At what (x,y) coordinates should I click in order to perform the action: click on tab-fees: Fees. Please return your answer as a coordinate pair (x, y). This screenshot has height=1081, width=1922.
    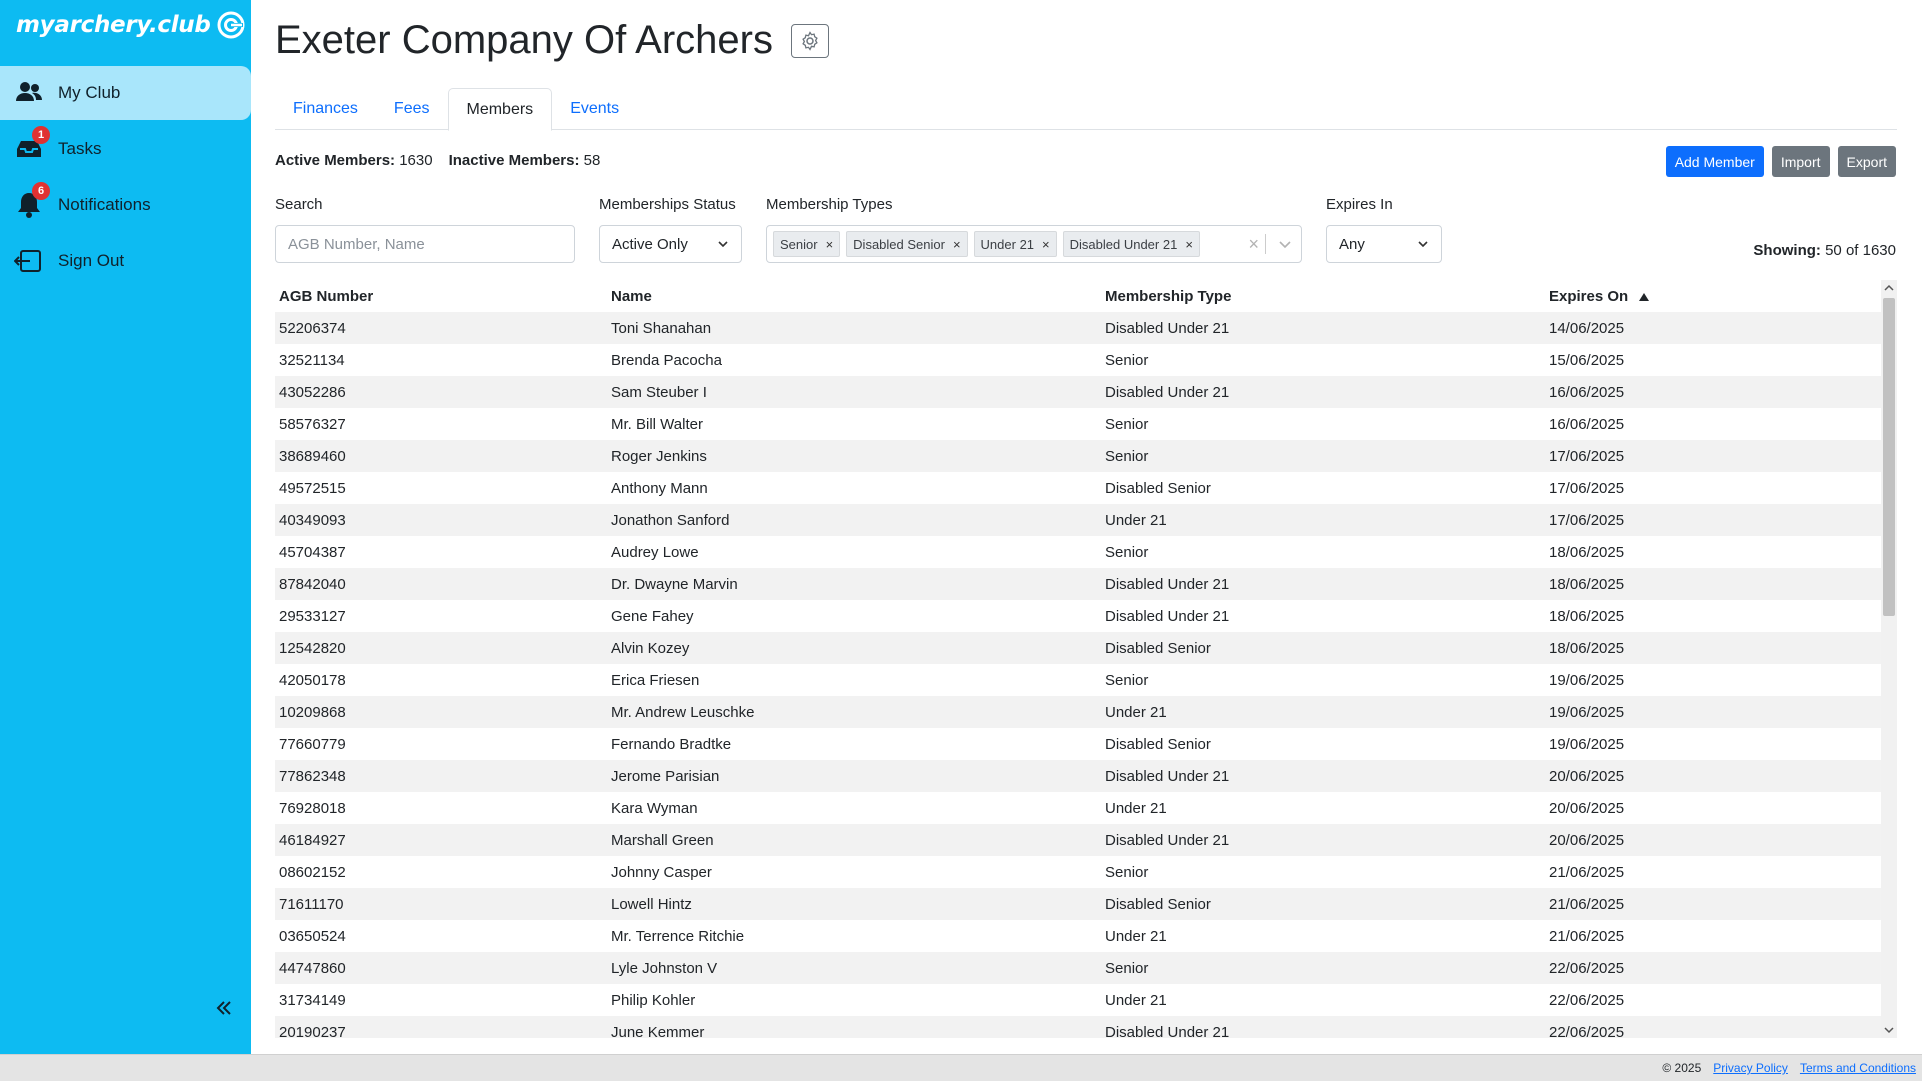
    Looking at the image, I should click on (412, 109).